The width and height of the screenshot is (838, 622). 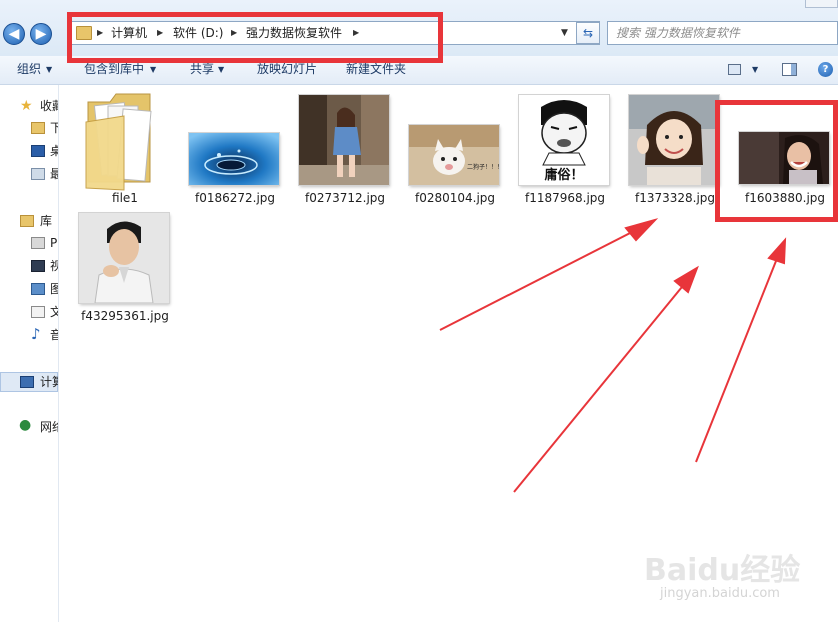 What do you see at coordinates (720, 593) in the screenshot?
I see `watermark-url: jingyan.baidu.com` at bounding box center [720, 593].